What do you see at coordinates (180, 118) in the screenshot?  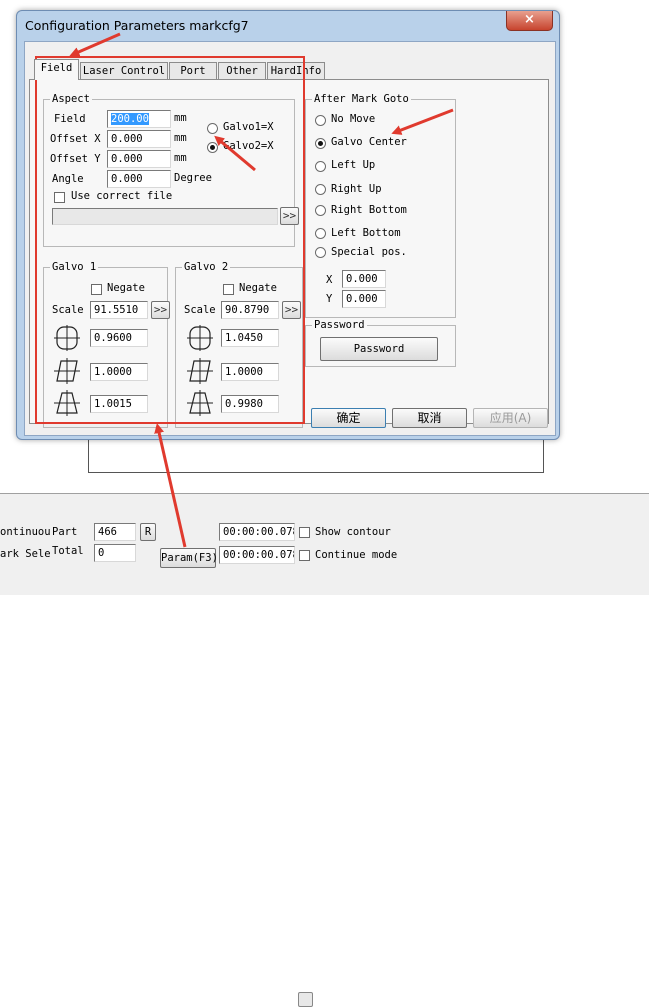 I see `field-unit: mm` at bounding box center [180, 118].